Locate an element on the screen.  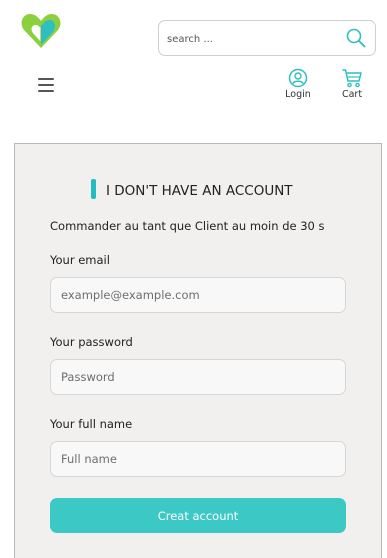
cart-icon is located at coordinates (352, 78).